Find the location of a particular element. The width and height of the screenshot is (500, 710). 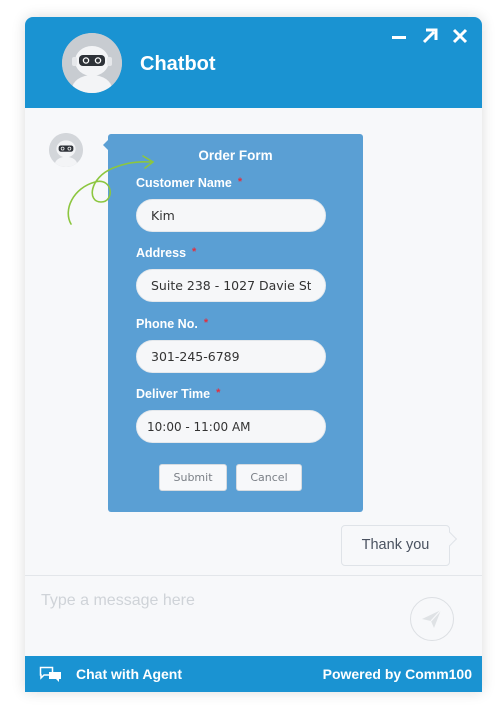

paper-plane-icon is located at coordinates (432, 618).